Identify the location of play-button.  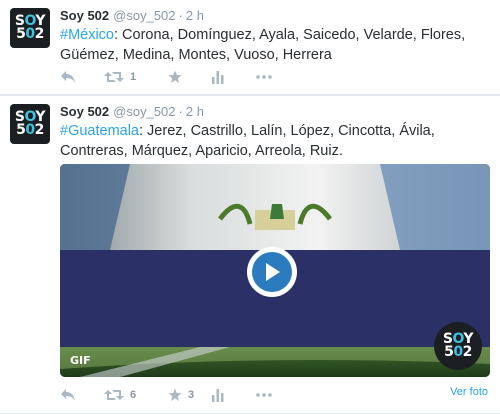
(272, 272).